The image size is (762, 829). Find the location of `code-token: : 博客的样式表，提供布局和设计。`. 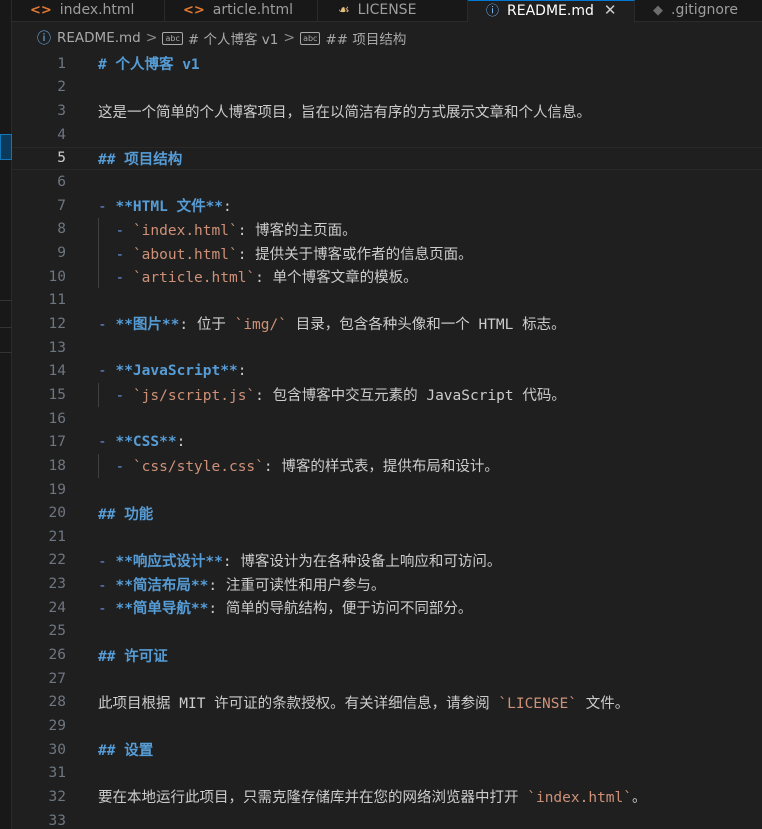

code-token: : 博客的样式表，提供布局和设计。 is located at coordinates (381, 467).